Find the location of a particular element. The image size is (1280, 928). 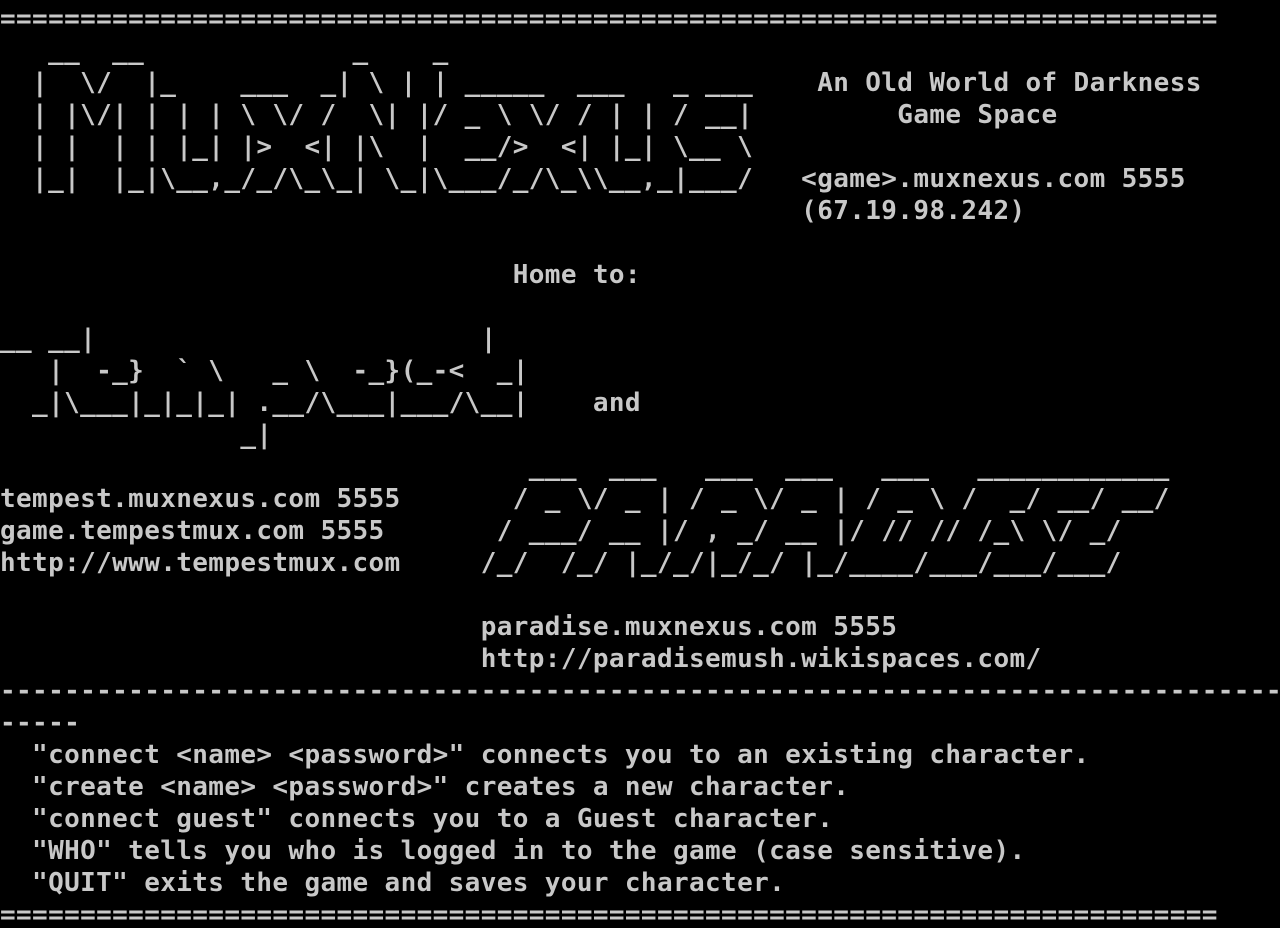

tempest-ascii-logo: _|\___|_|_|_| .__/\___|___/\__| and is located at coordinates (320, 403).